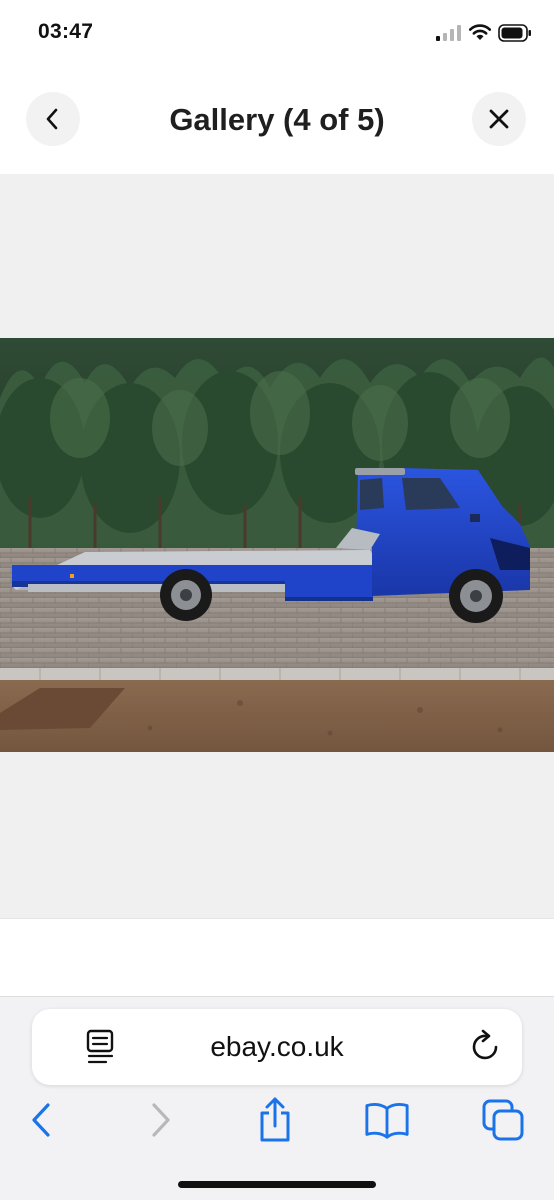 The height and width of the screenshot is (1200, 554). I want to click on bookmarks-button, so click(387, 1120).